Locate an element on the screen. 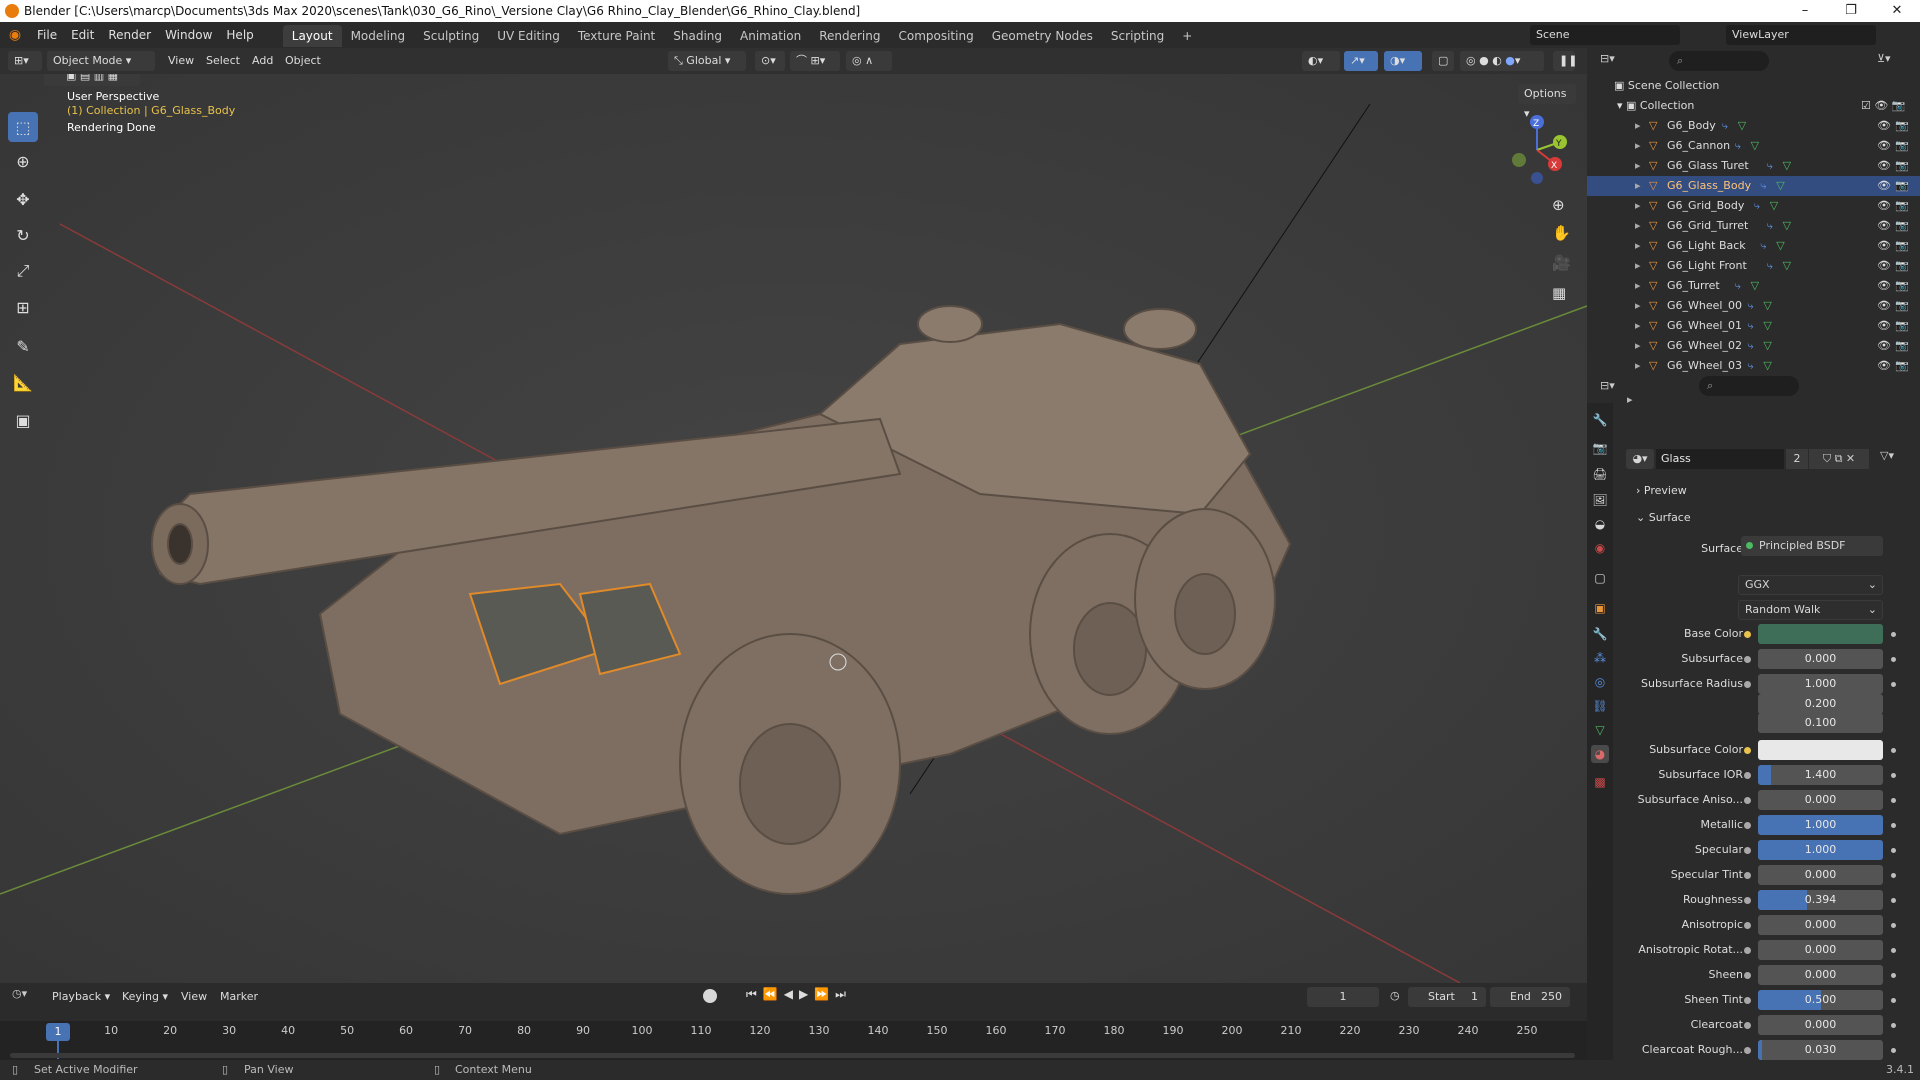  menu-view: View is located at coordinates (181, 61).